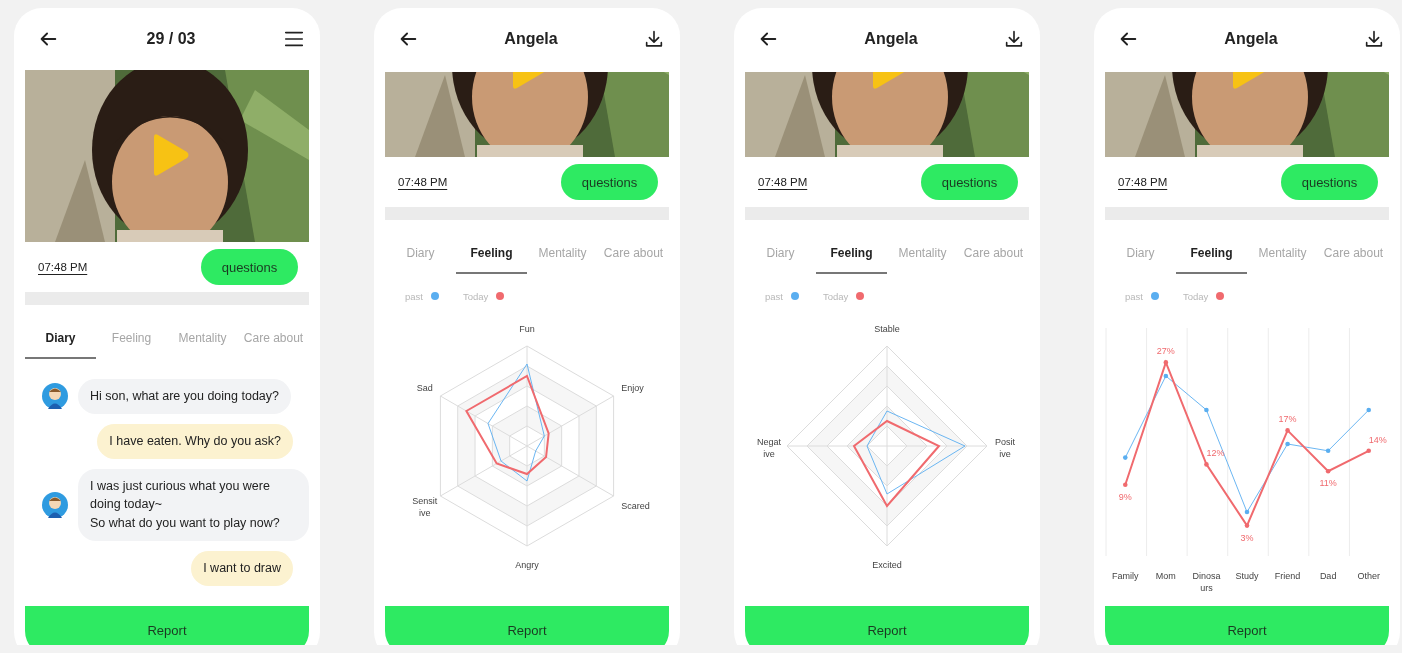  What do you see at coordinates (193, 504) in the screenshot?
I see `message-bubble: I was just curious what you were doing today~ So what do you want to play now?` at bounding box center [193, 504].